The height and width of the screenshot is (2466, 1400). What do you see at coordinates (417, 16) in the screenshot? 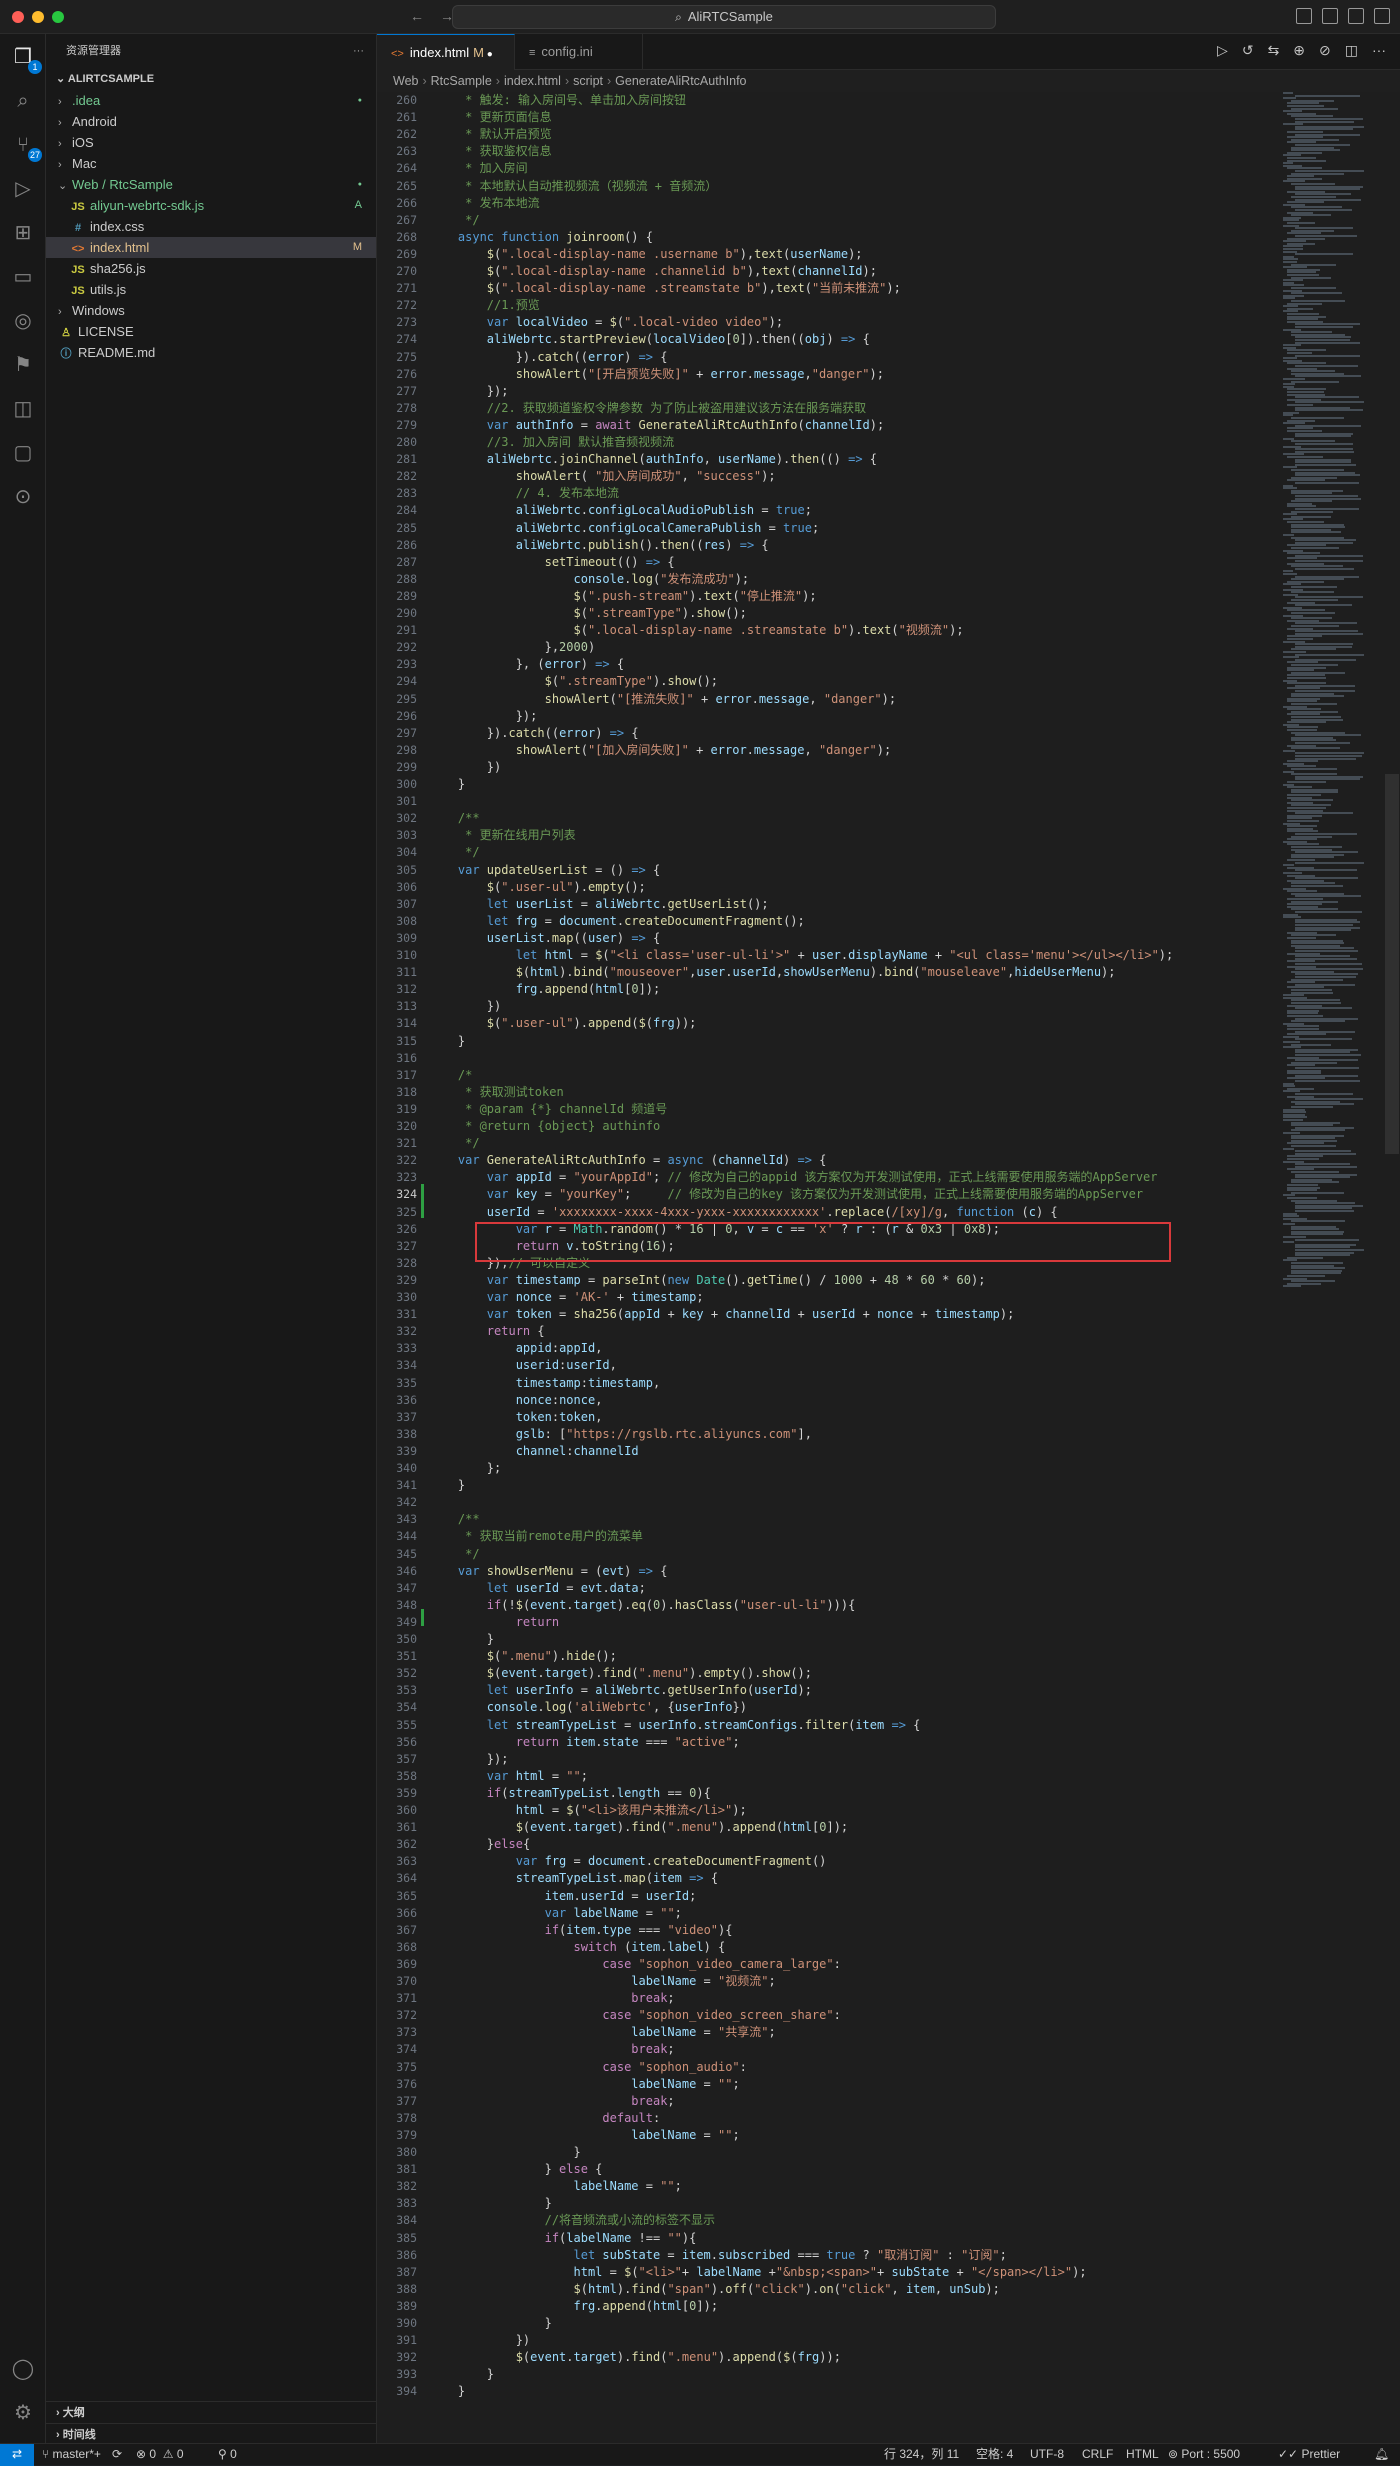
I see `back-arrow-icon: ←` at bounding box center [417, 16].